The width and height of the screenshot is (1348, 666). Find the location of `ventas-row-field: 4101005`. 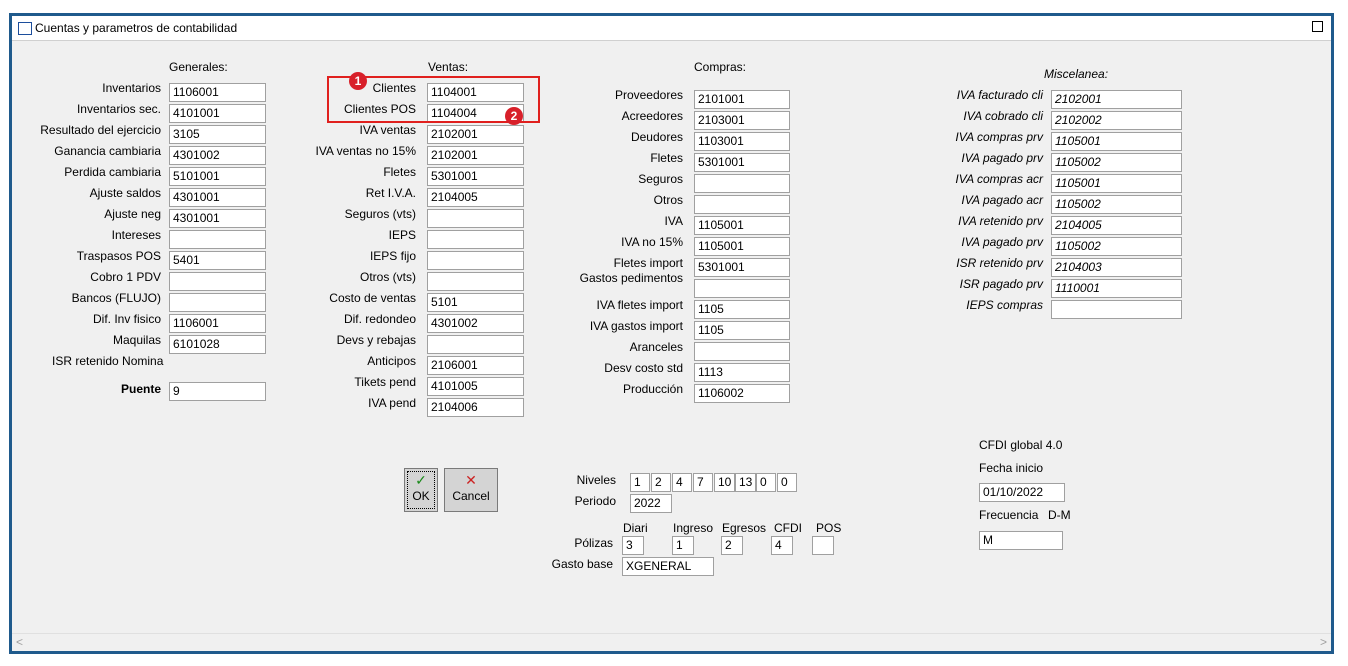

ventas-row-field: 4101005 is located at coordinates (475, 386).